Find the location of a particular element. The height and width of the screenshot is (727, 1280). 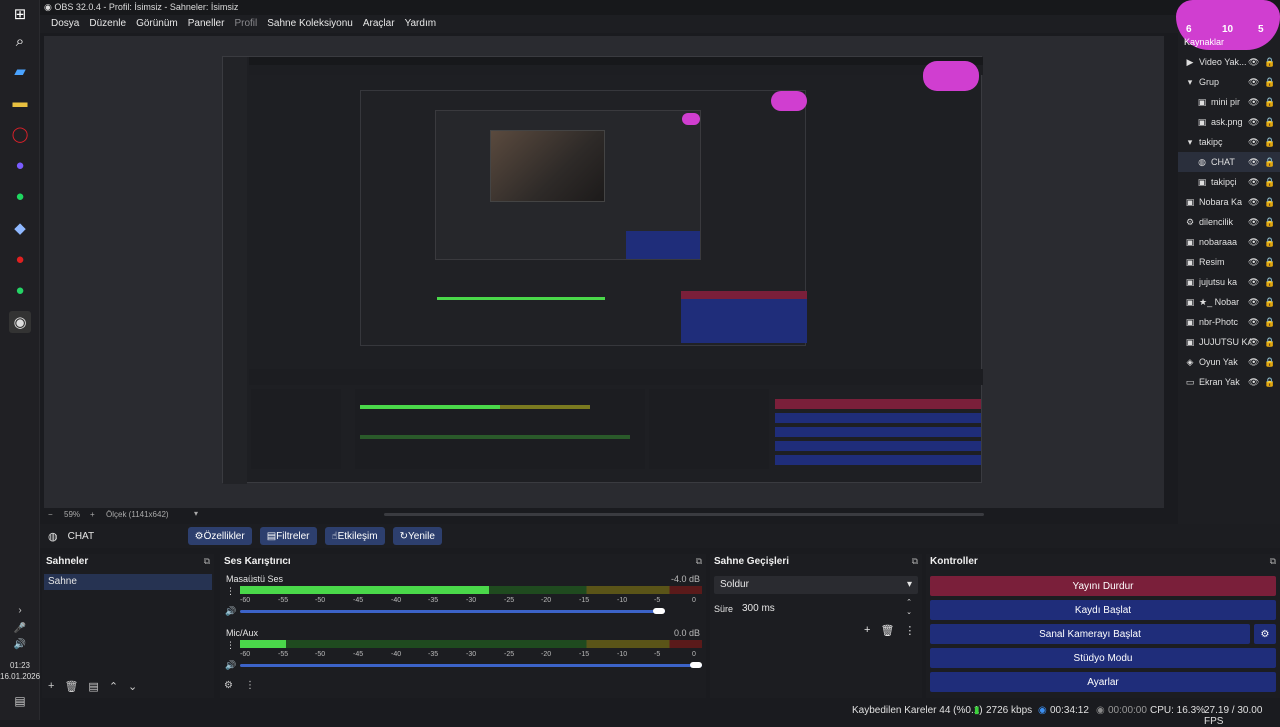

opera-icon: ◯ is located at coordinates (20, 134).